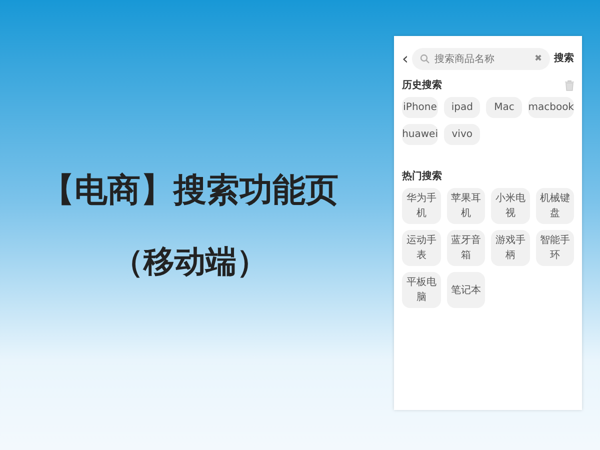  I want to click on search-tag: 苹果耳机, so click(465, 206).